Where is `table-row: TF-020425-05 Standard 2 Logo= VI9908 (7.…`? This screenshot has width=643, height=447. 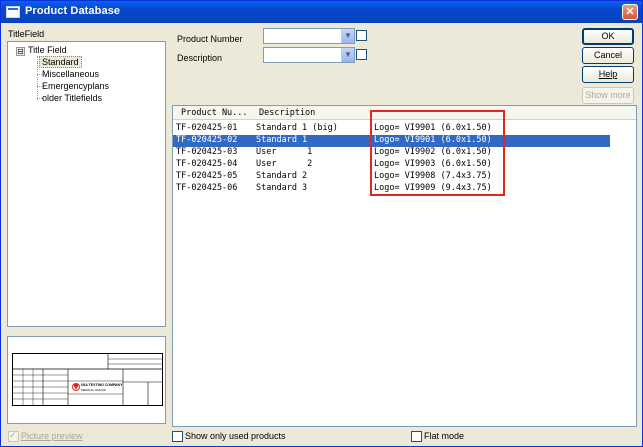
table-row: TF-020425-05 Standard 2 Logo= VI9908 (7.… is located at coordinates (391, 177).